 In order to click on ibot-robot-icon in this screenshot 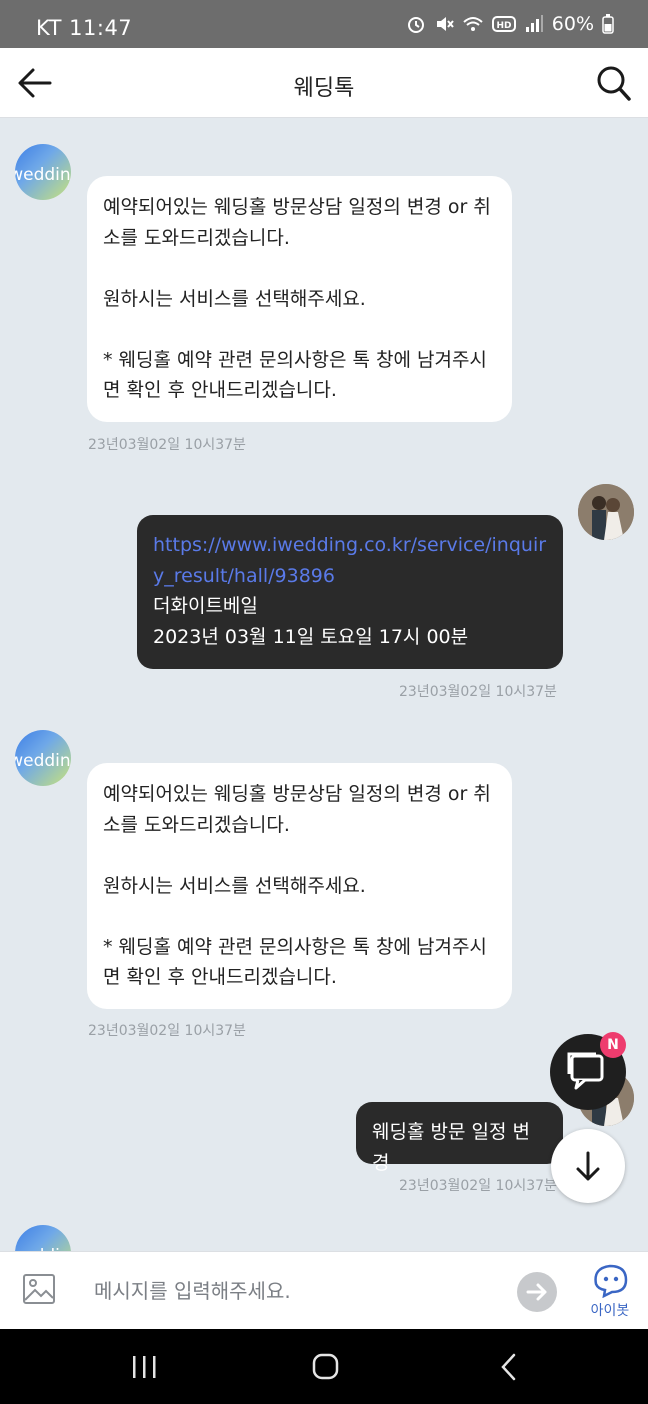, I will do `click(611, 1281)`.